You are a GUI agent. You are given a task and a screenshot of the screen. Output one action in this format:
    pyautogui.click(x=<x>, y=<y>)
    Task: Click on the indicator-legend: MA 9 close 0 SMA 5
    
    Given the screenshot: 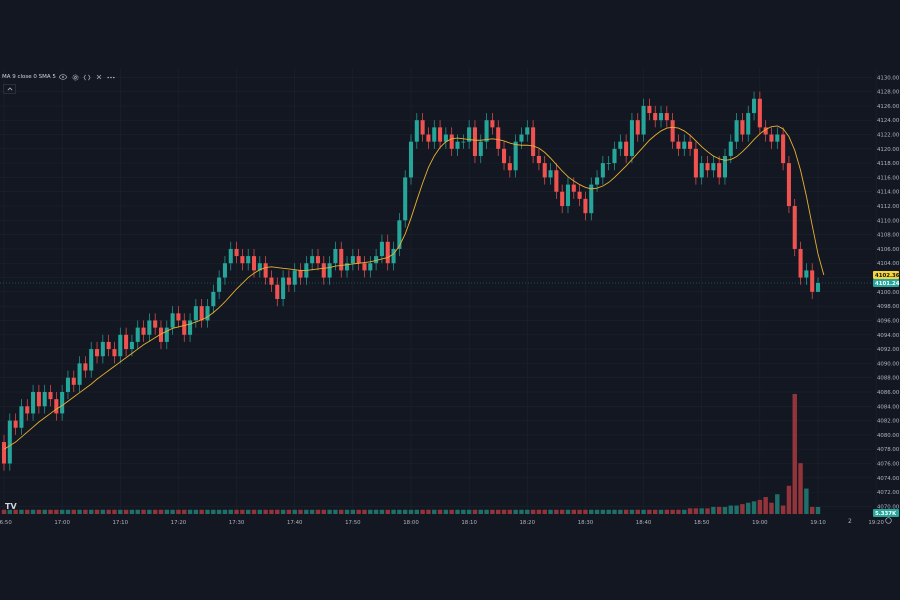 What is the action you would take?
    pyautogui.click(x=60, y=77)
    